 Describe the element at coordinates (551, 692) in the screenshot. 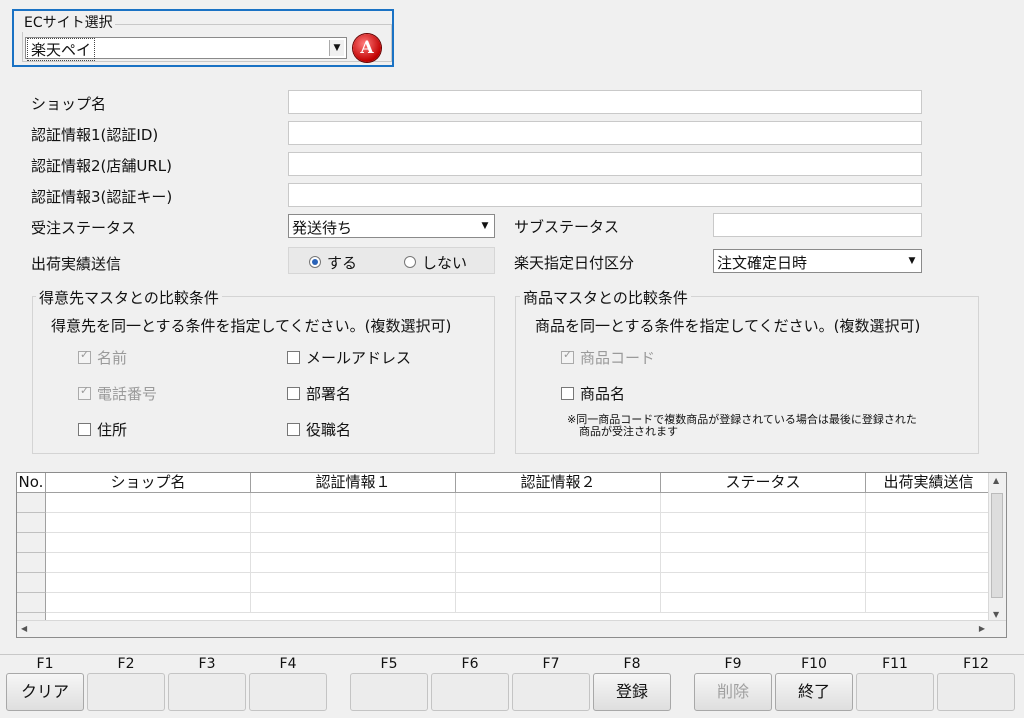

I see `f7-button` at that location.